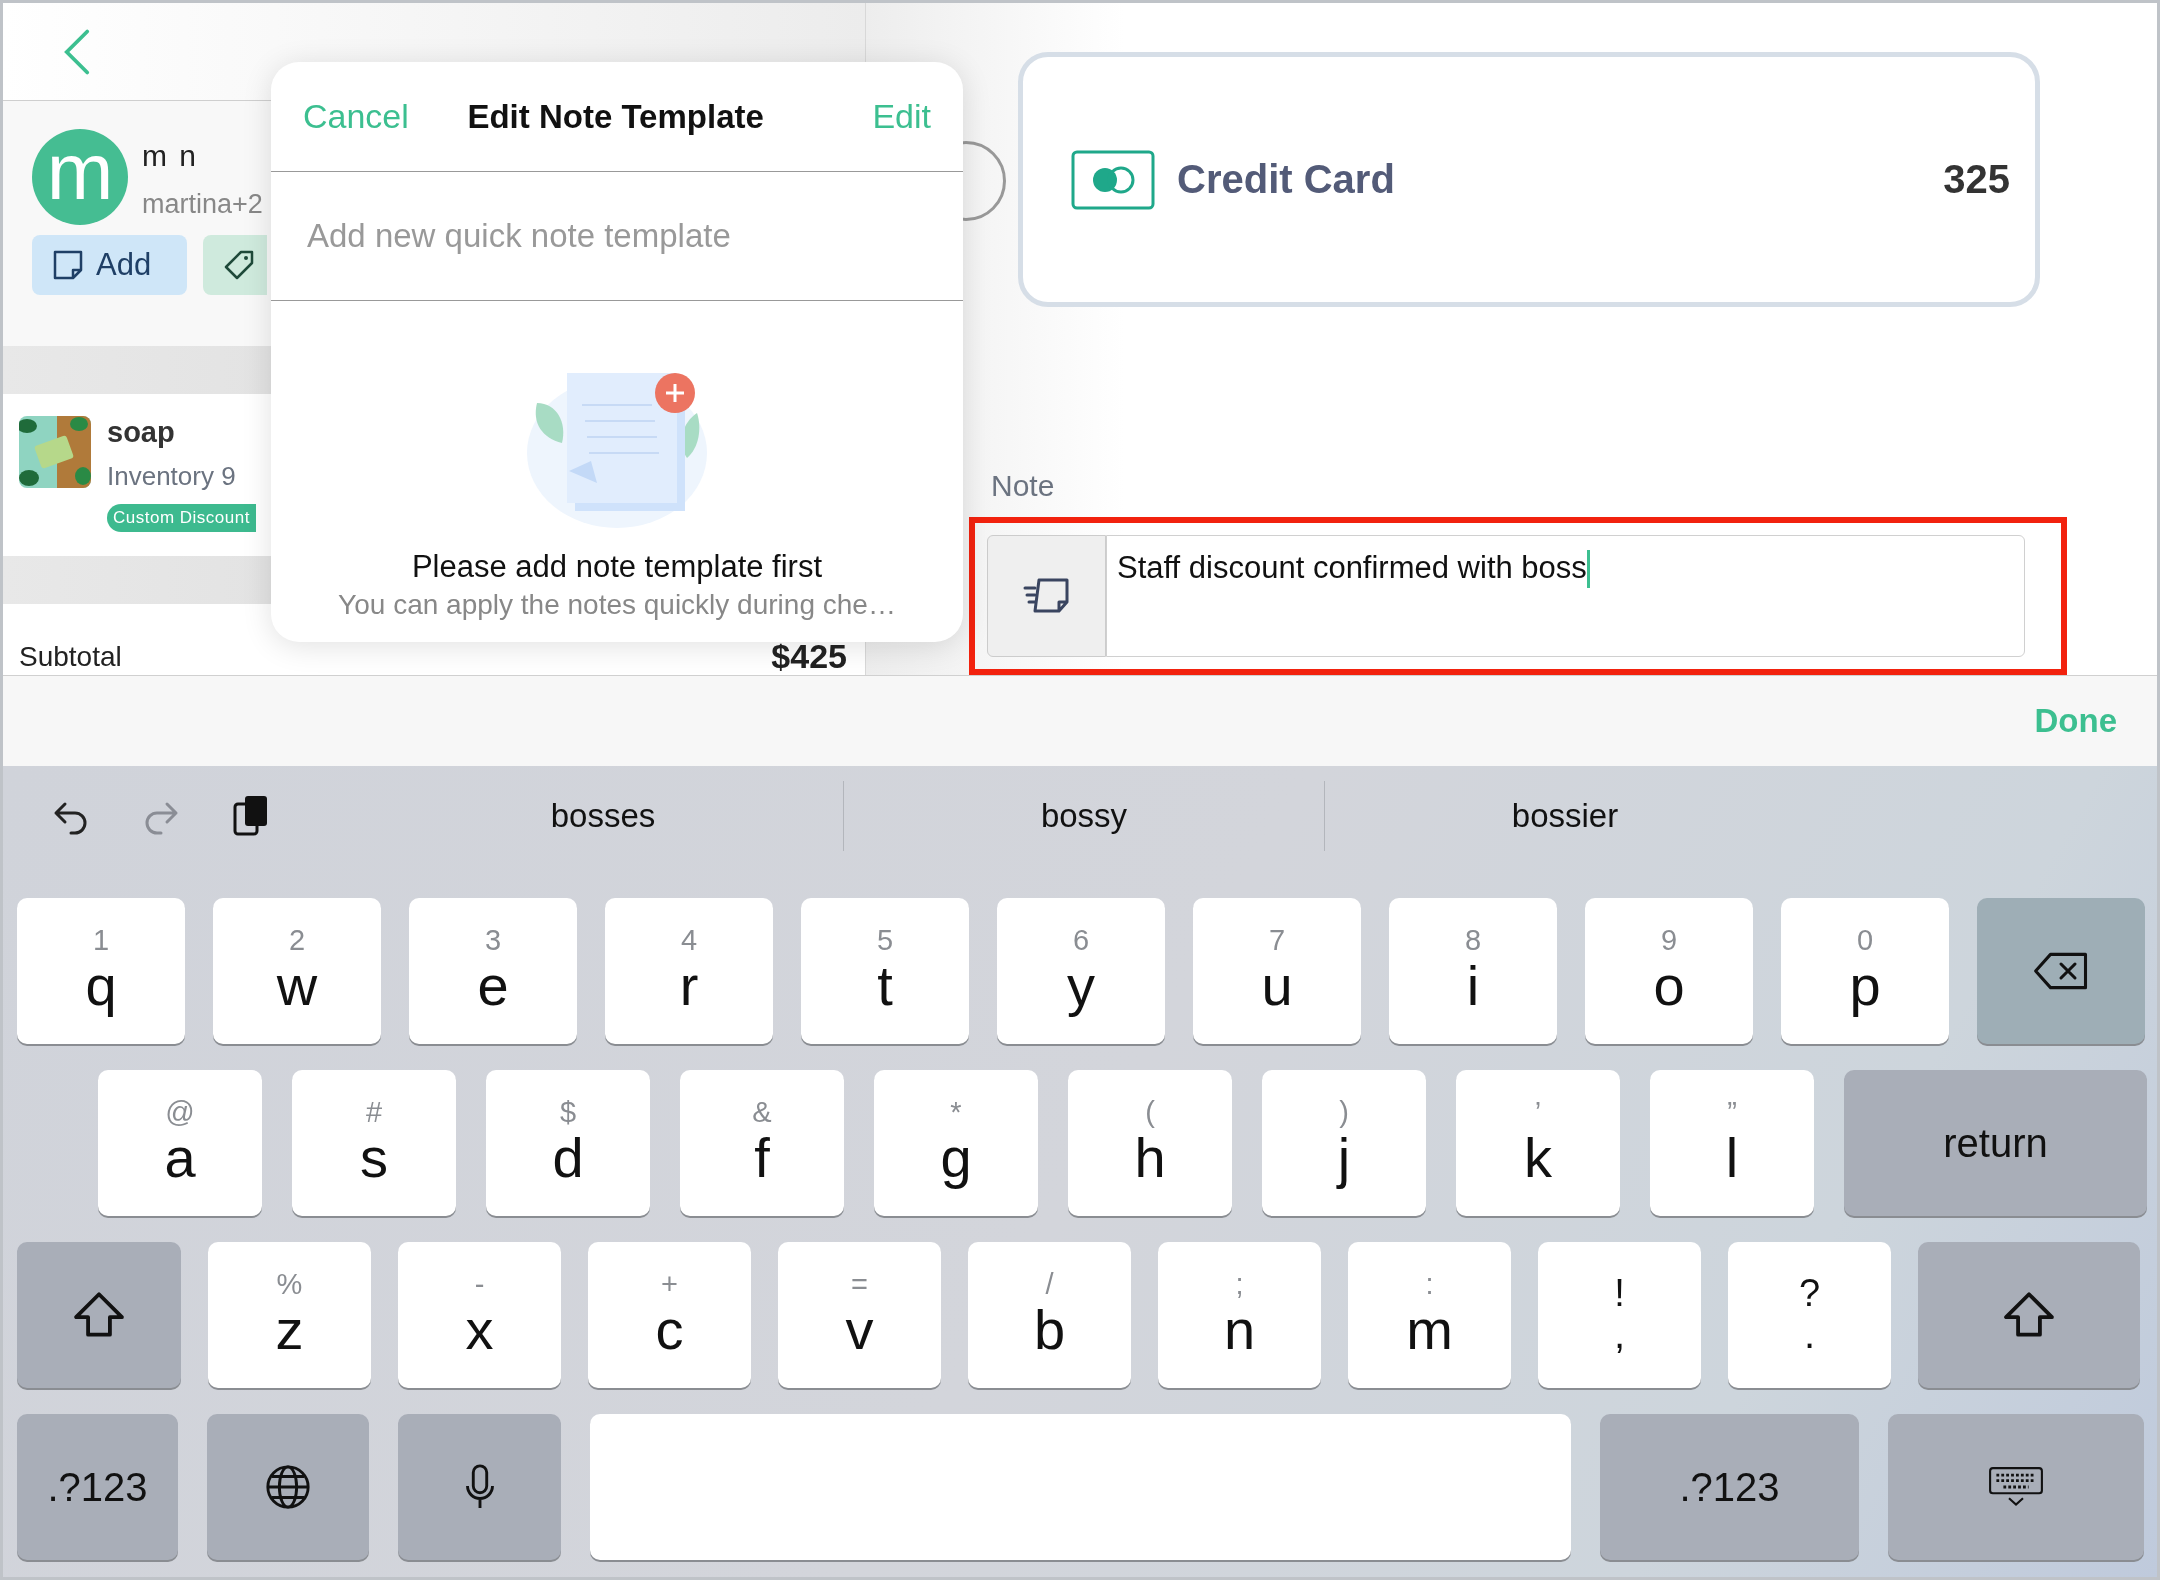  I want to click on credit-card-icon, so click(1113, 179).